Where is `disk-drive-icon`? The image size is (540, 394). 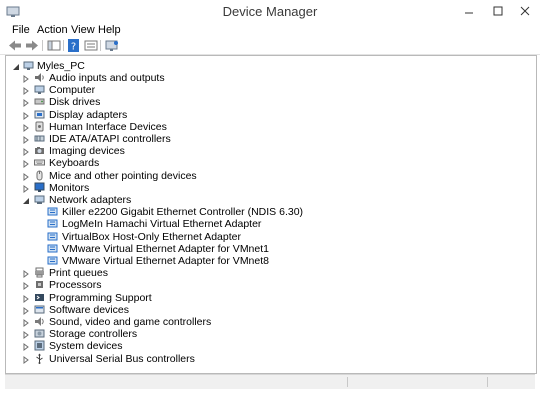
disk-drive-icon is located at coordinates (39, 101).